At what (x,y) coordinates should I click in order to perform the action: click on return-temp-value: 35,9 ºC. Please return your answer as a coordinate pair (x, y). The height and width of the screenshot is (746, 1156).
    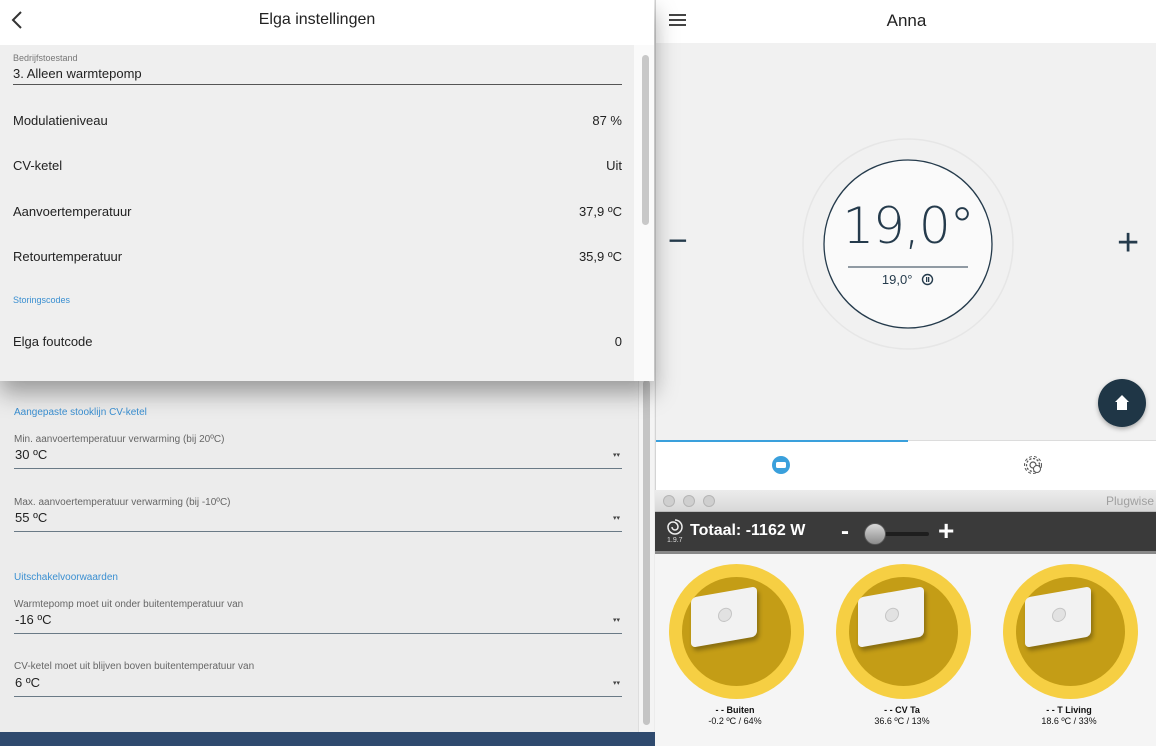
    Looking at the image, I should click on (600, 256).